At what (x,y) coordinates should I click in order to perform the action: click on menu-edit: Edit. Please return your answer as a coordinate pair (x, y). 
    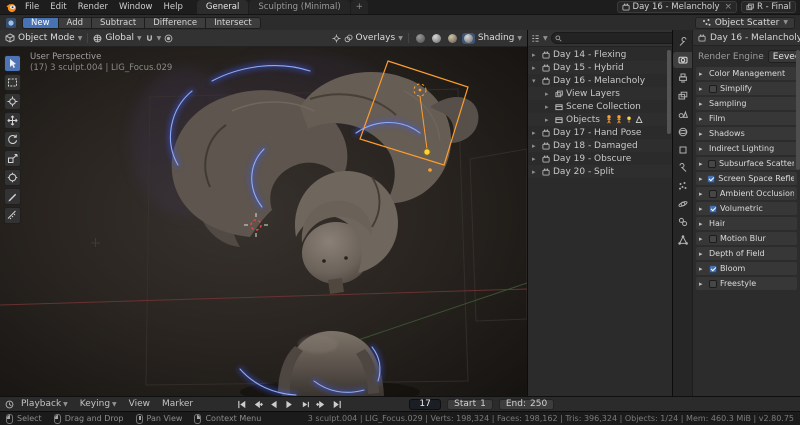
    Looking at the image, I should click on (58, 7).